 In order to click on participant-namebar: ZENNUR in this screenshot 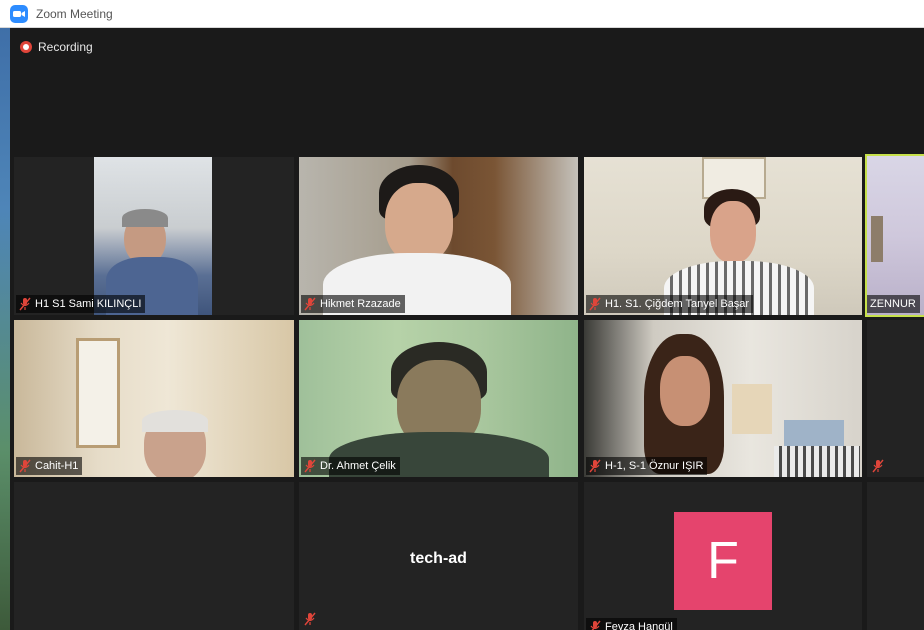, I will do `click(893, 304)`.